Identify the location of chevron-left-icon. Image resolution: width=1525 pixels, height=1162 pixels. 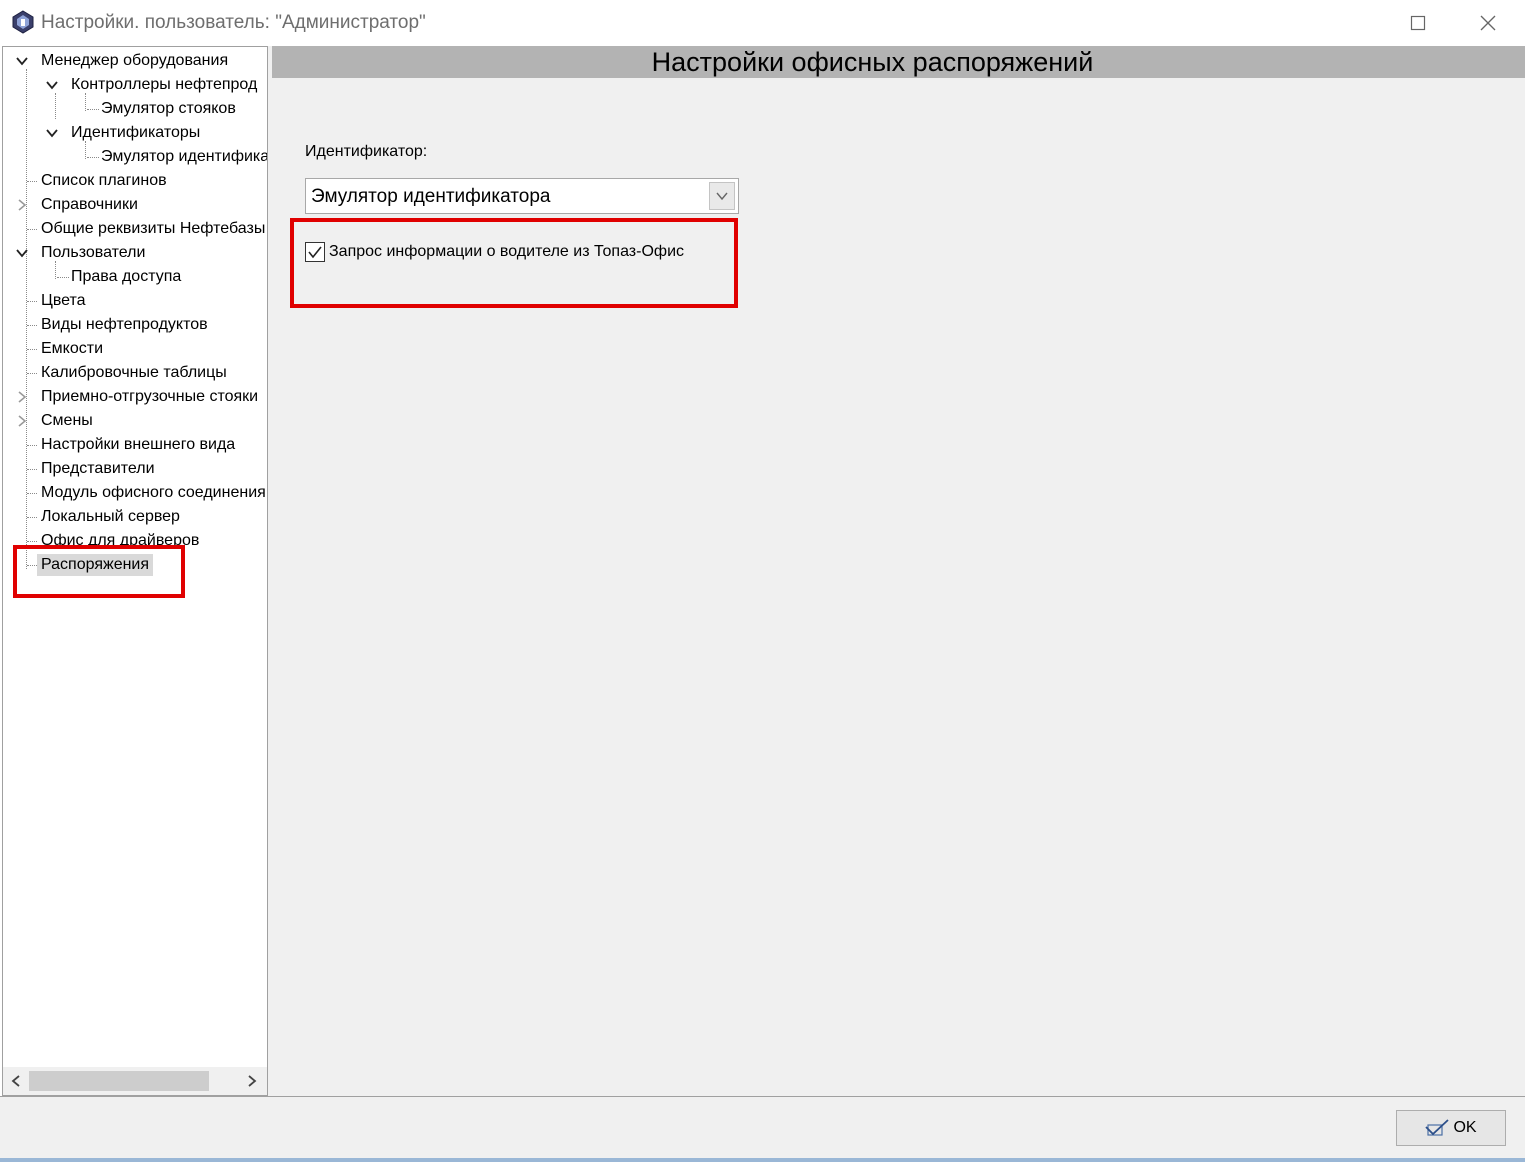
(15, 1081).